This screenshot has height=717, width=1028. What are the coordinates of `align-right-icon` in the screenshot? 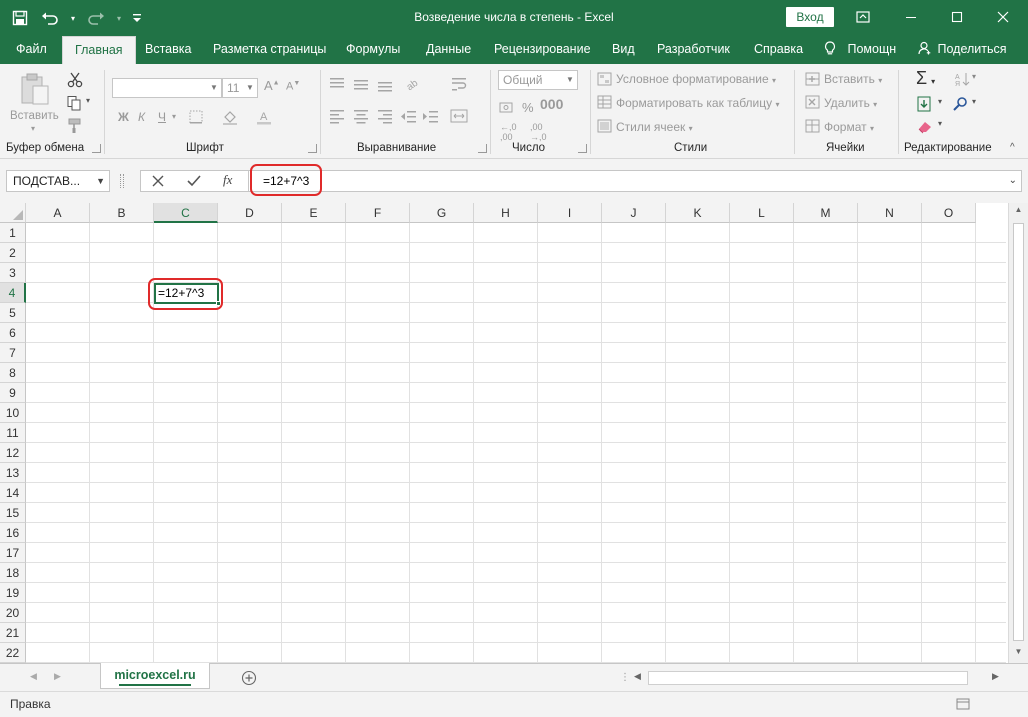 It's located at (385, 116).